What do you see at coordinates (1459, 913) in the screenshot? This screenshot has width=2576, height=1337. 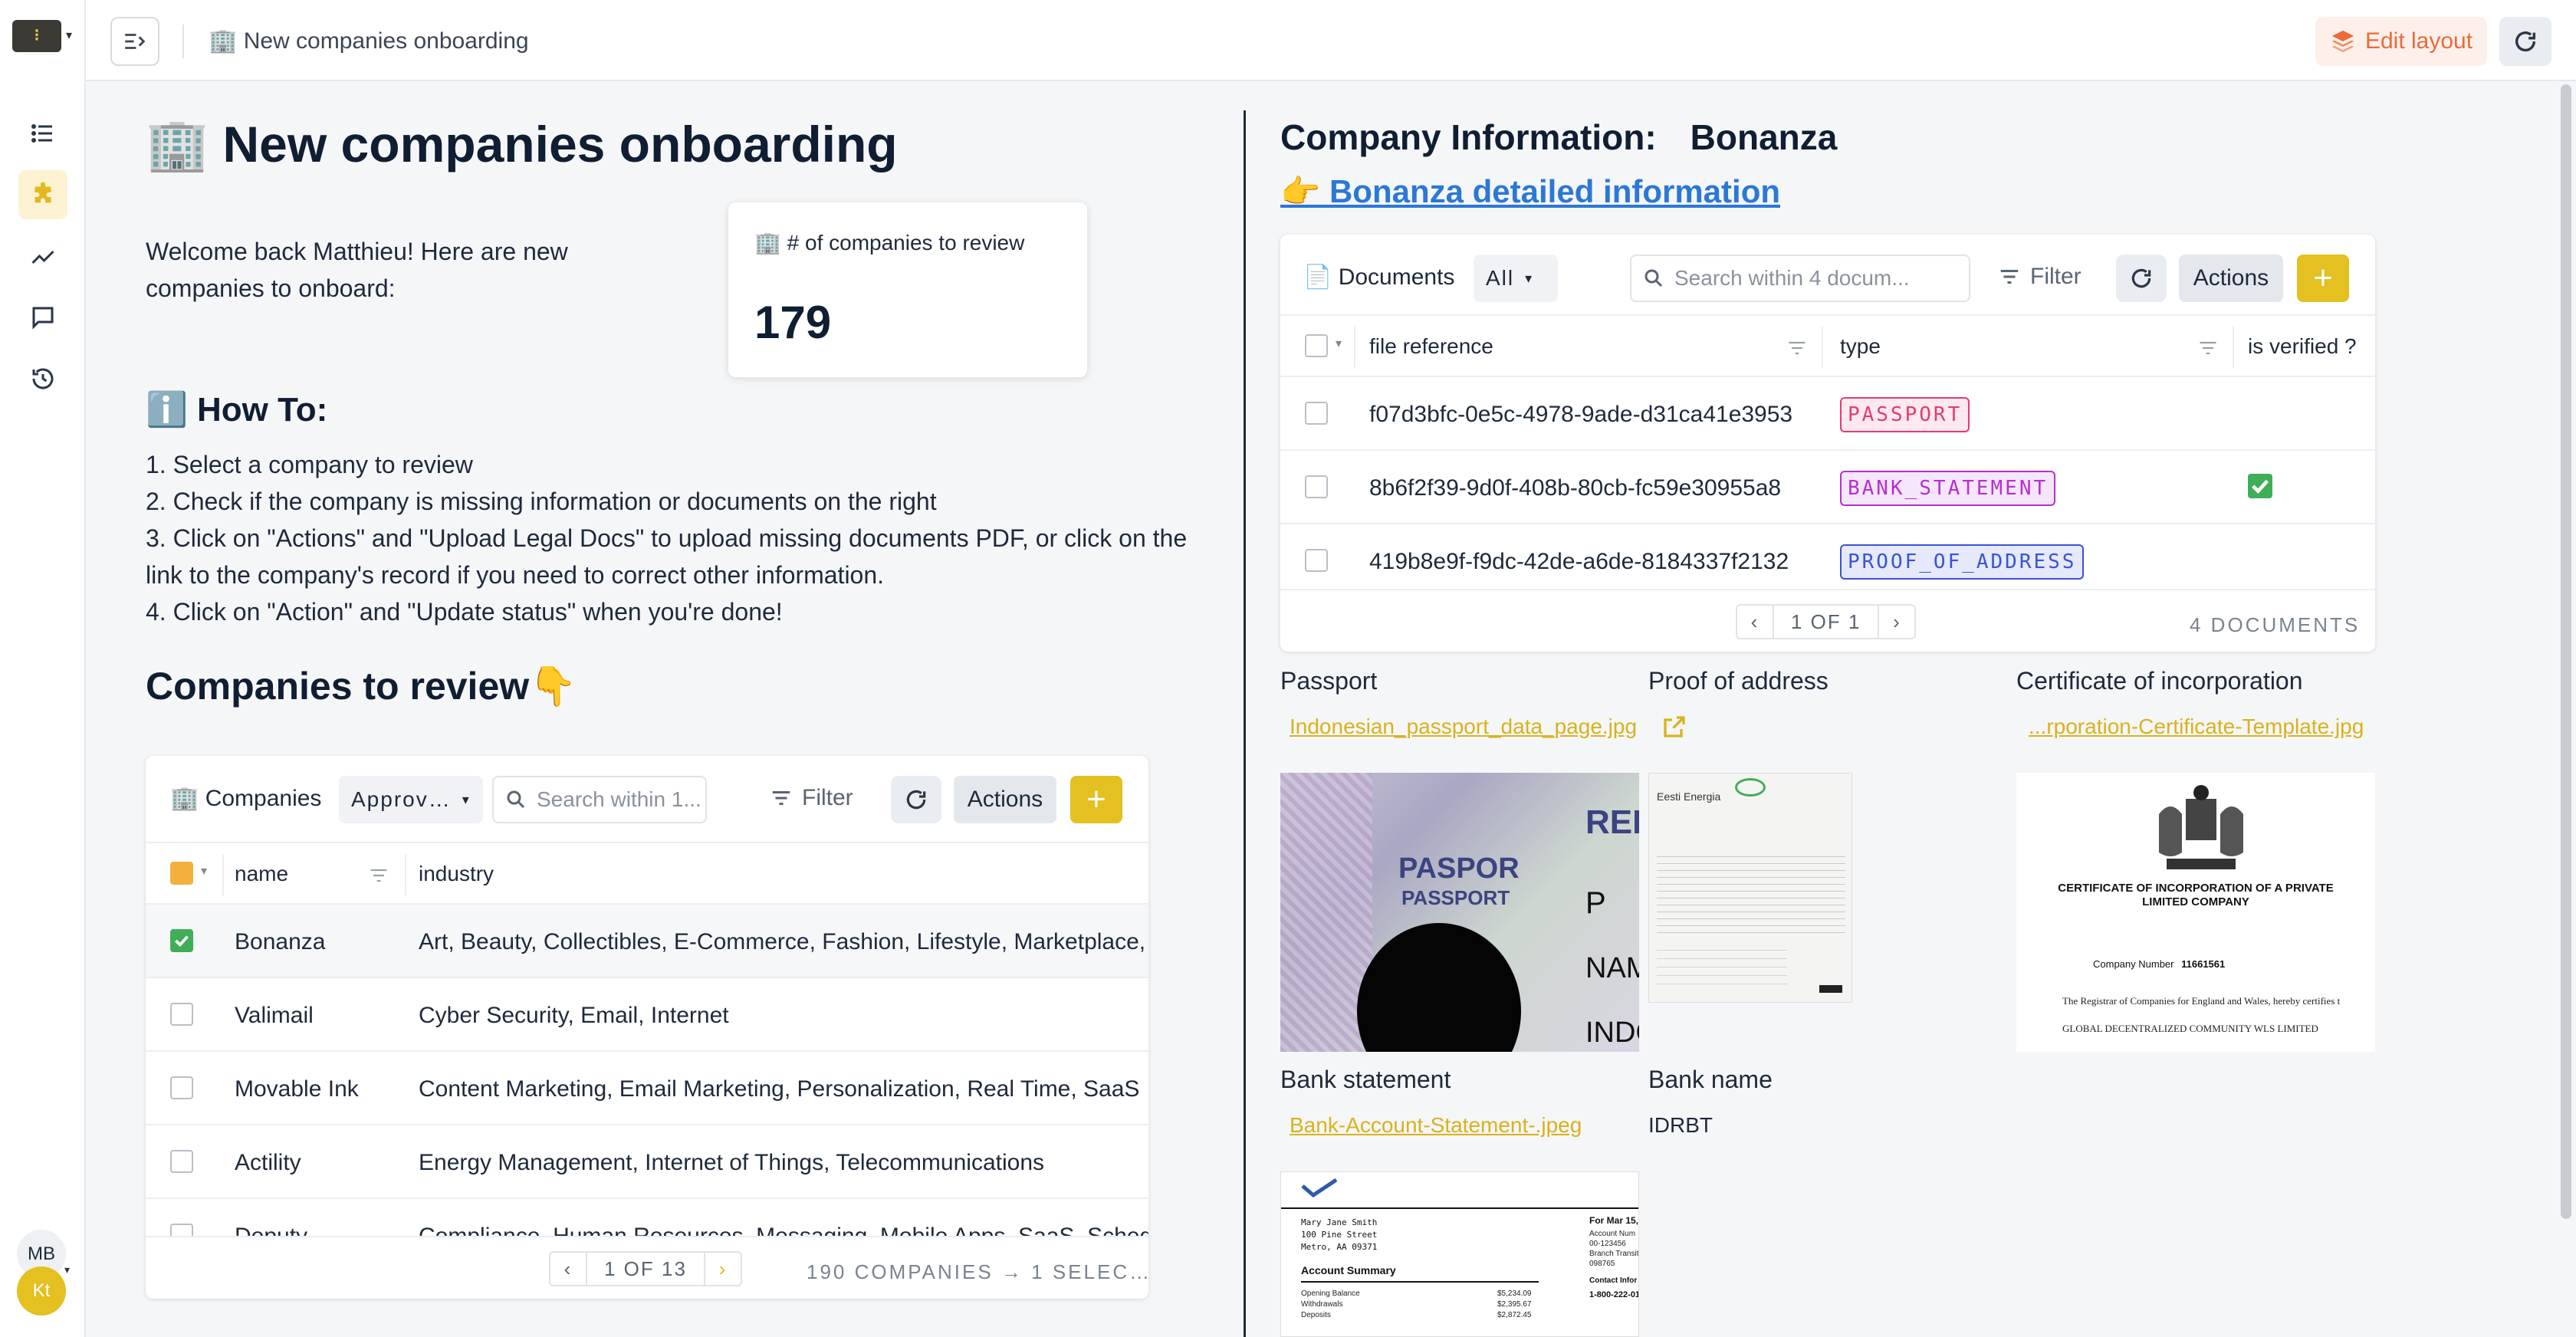 I see `passport-thumbnail: PASPOR PASSPORT REP P NAM INDO` at bounding box center [1459, 913].